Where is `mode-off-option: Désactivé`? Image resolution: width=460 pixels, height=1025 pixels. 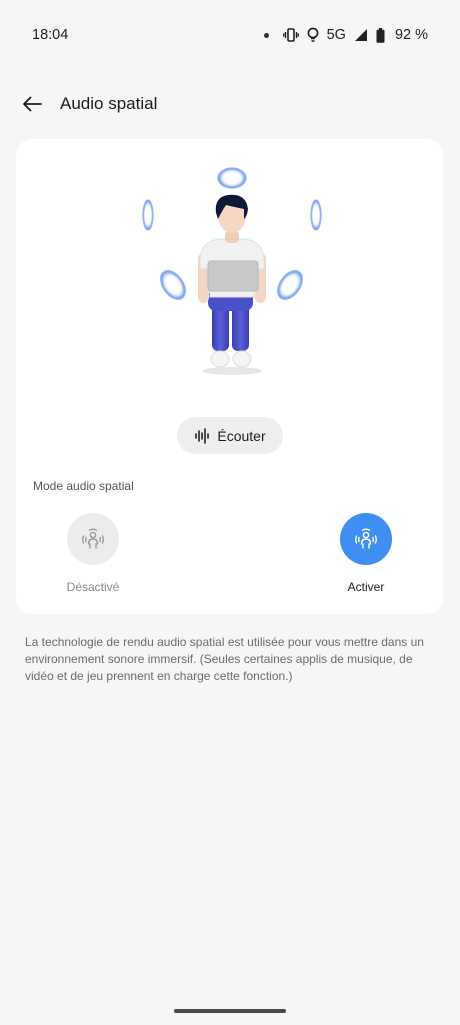 mode-off-option: Désactivé is located at coordinates (93, 553).